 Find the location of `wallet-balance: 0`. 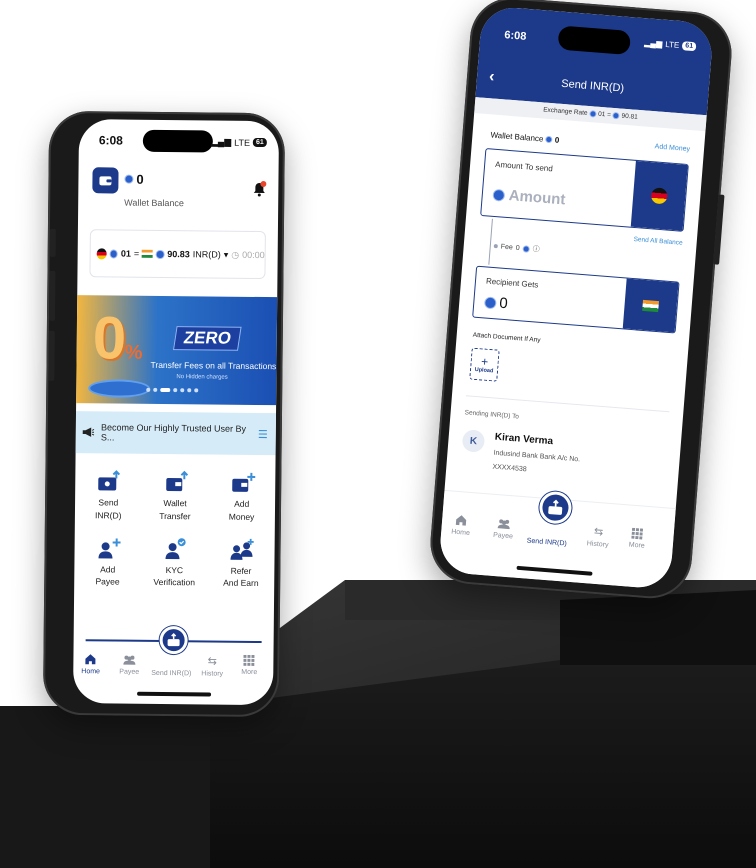

wallet-balance: 0 is located at coordinates (134, 179).